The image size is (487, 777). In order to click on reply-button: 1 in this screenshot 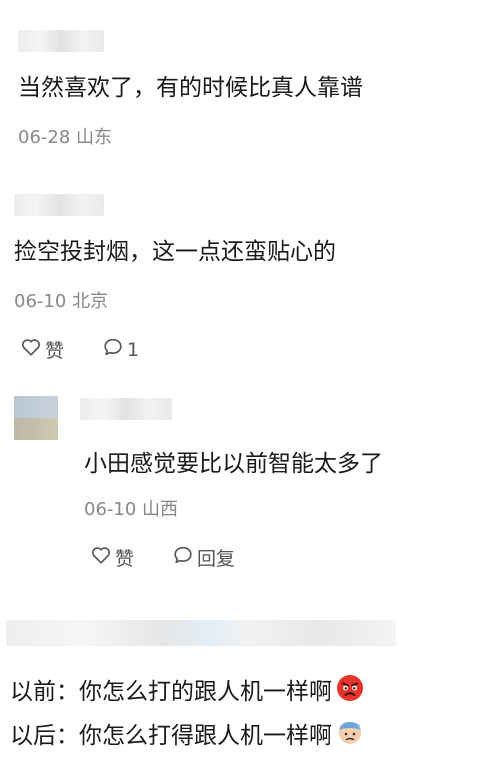, I will do `click(120, 349)`.